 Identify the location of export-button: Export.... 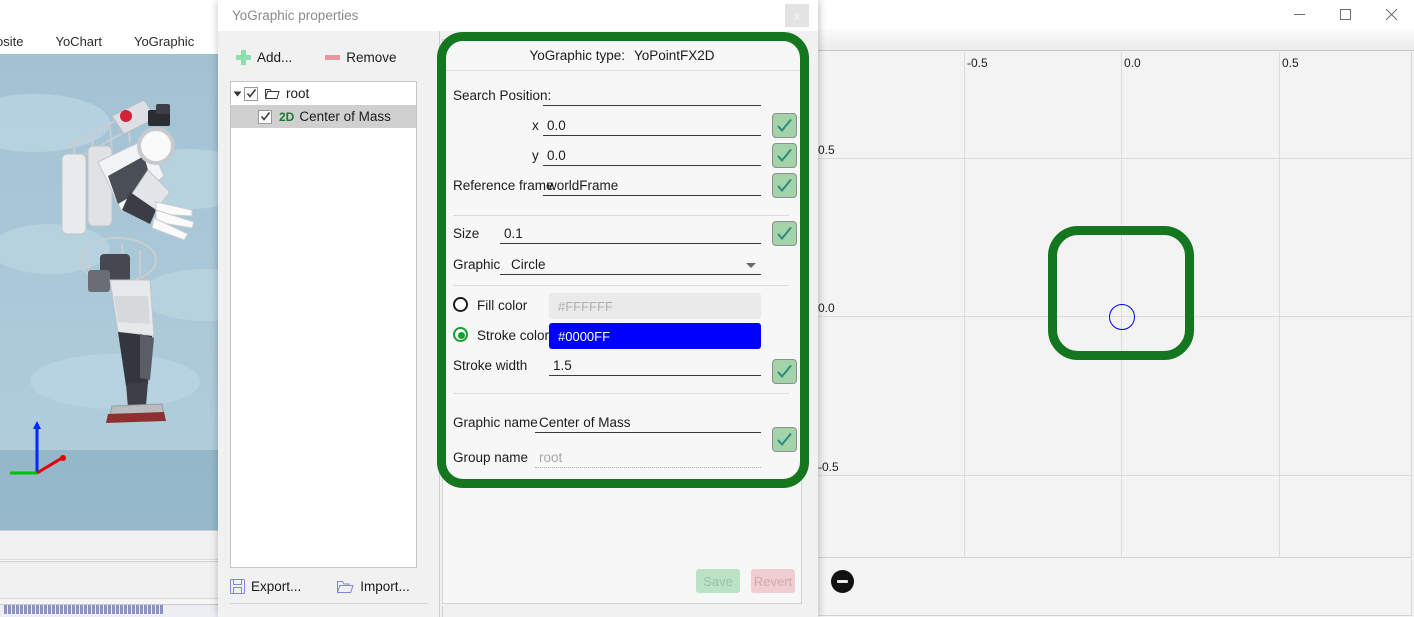
(265, 586).